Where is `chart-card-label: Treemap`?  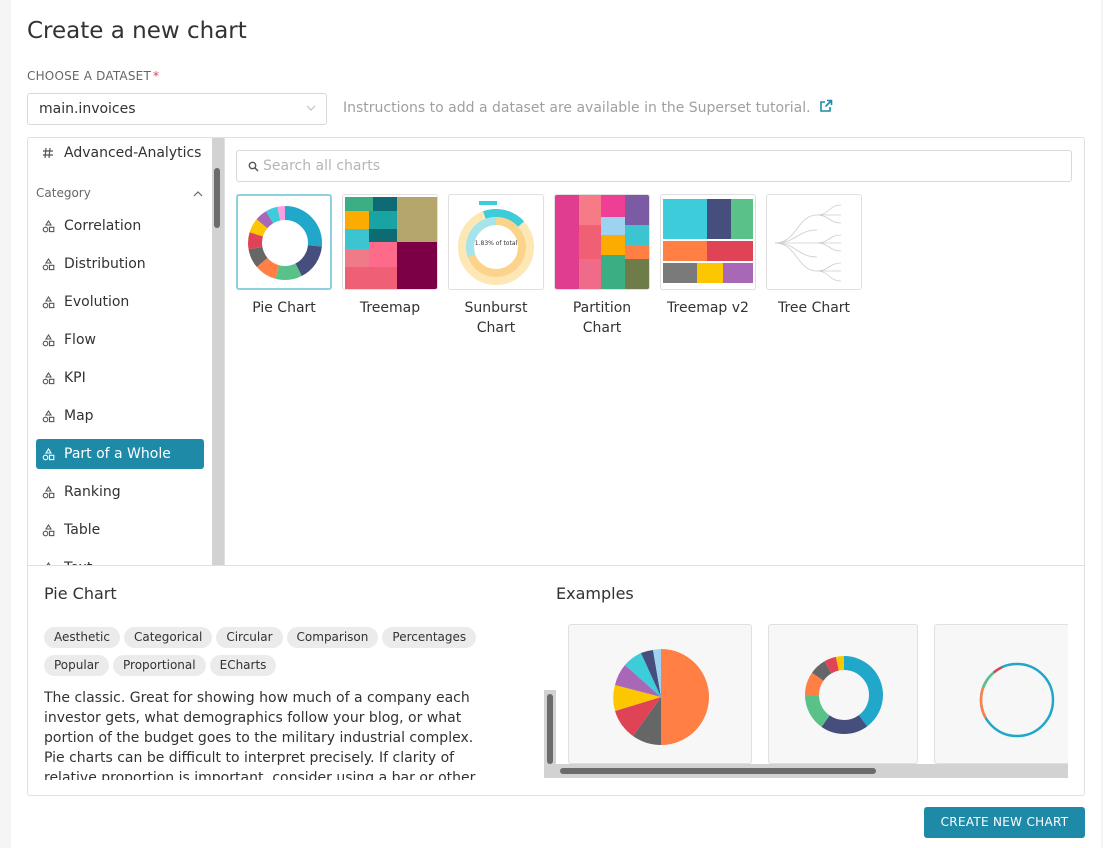
chart-card-label: Treemap is located at coordinates (390, 308).